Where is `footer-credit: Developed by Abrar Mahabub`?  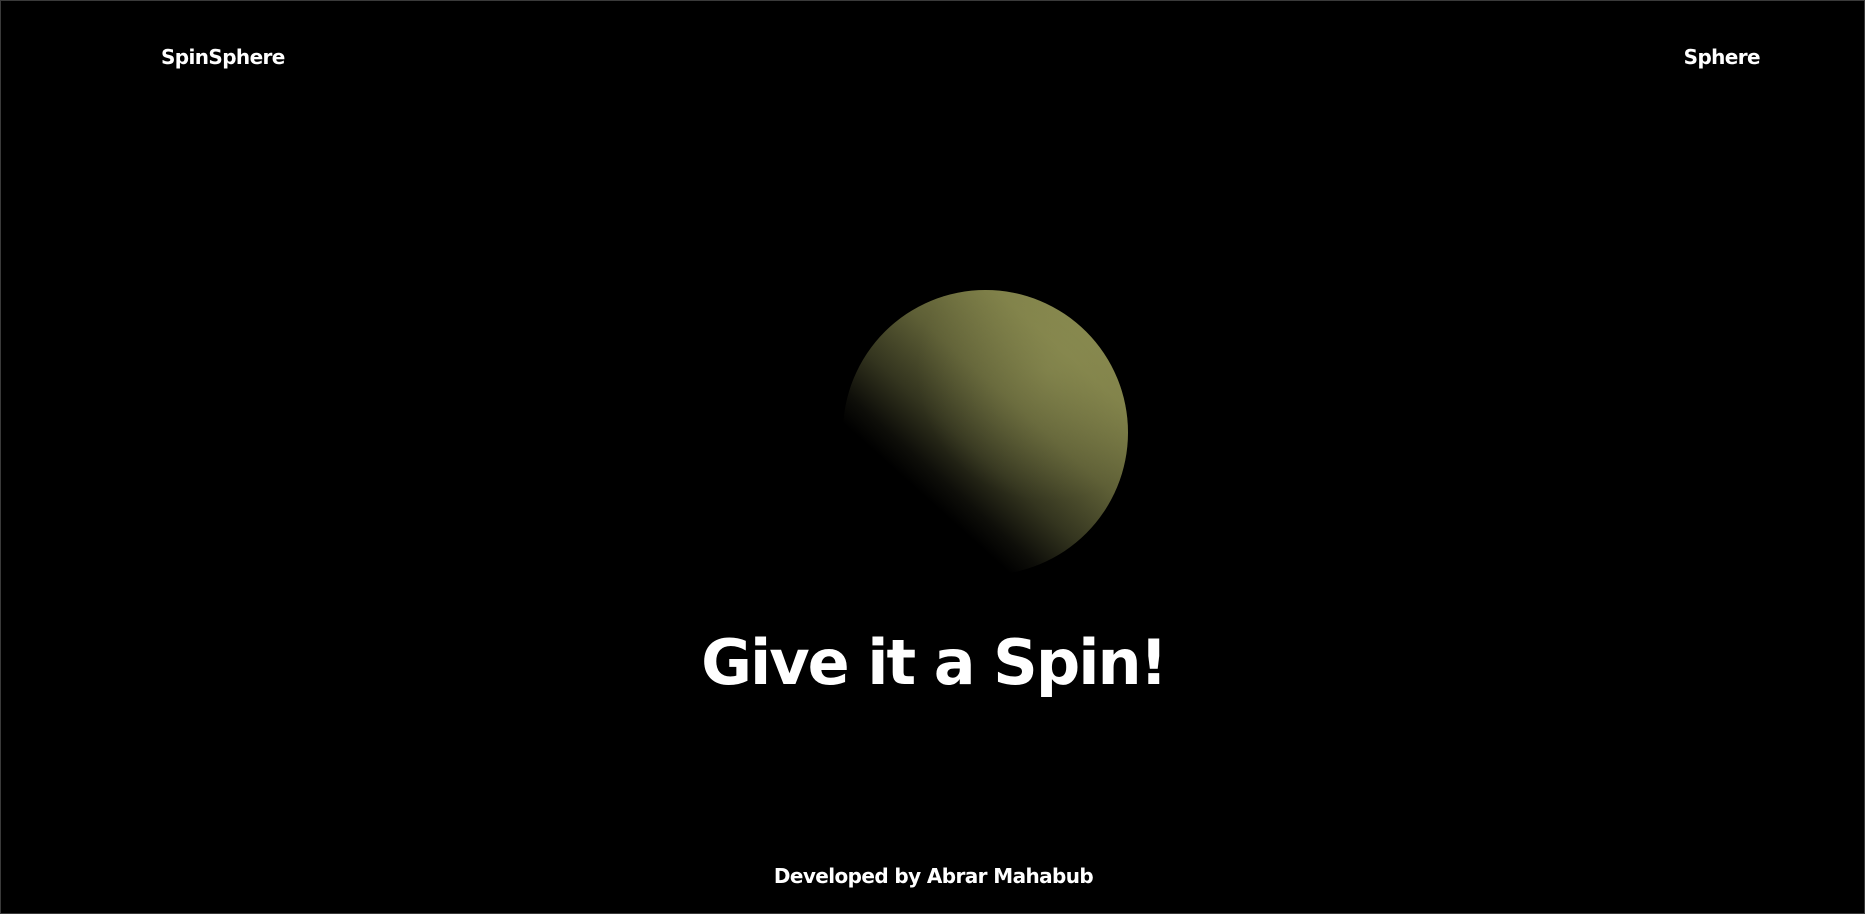 footer-credit: Developed by Abrar Mahabub is located at coordinates (933, 876).